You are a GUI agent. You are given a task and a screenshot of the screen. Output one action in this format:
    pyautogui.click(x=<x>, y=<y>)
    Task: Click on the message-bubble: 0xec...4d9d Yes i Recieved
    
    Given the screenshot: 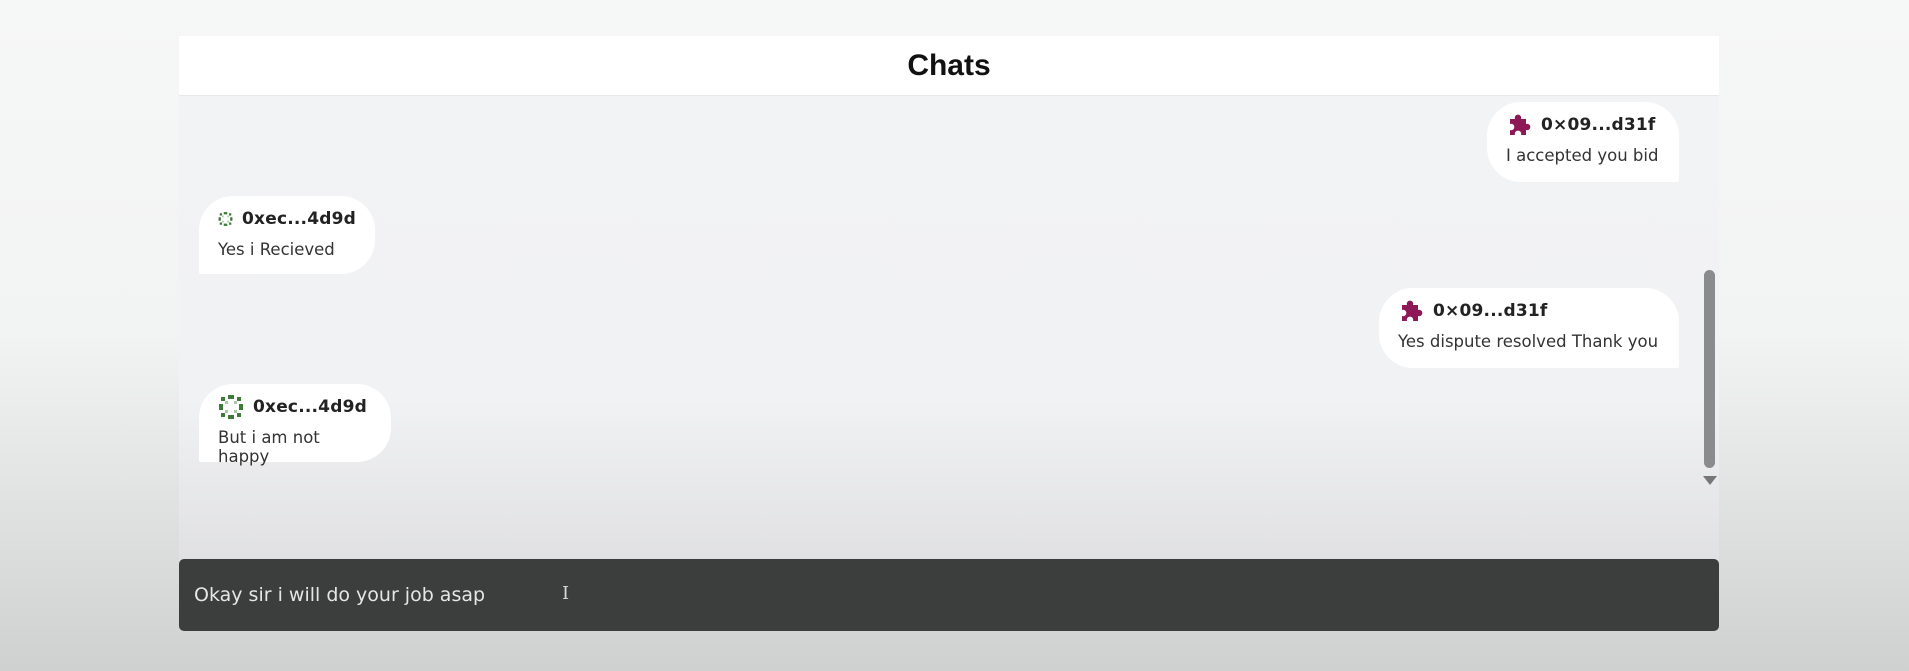 What is the action you would take?
    pyautogui.click(x=287, y=235)
    